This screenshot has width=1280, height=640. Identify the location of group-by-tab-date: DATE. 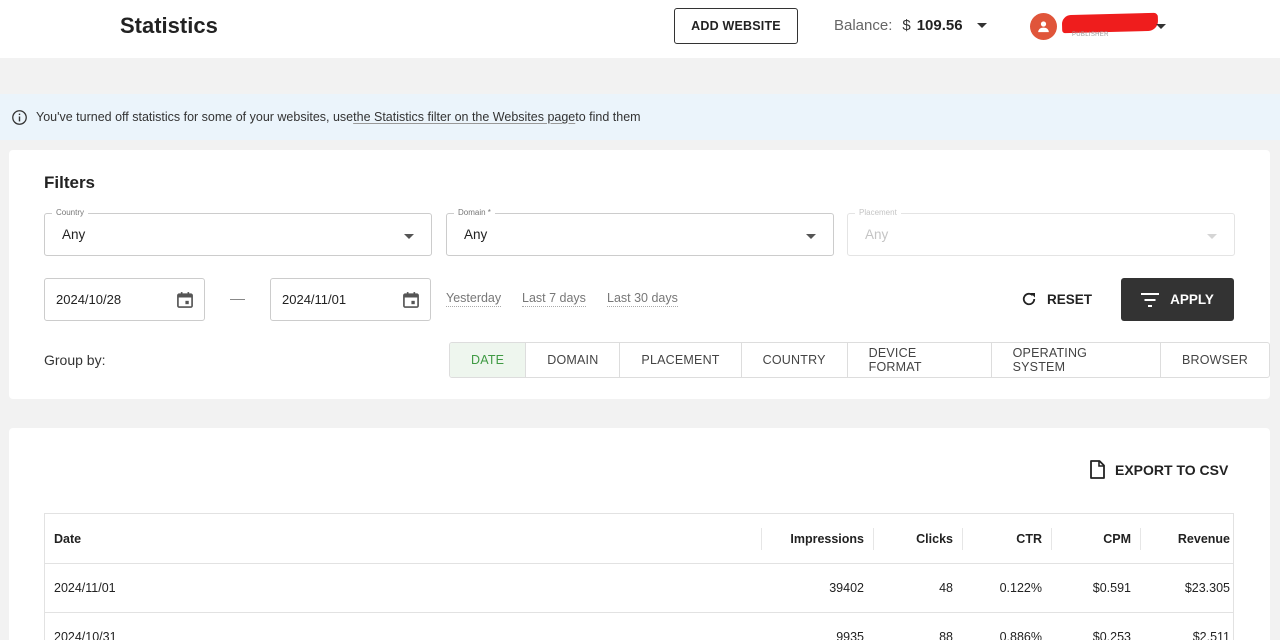
(488, 360).